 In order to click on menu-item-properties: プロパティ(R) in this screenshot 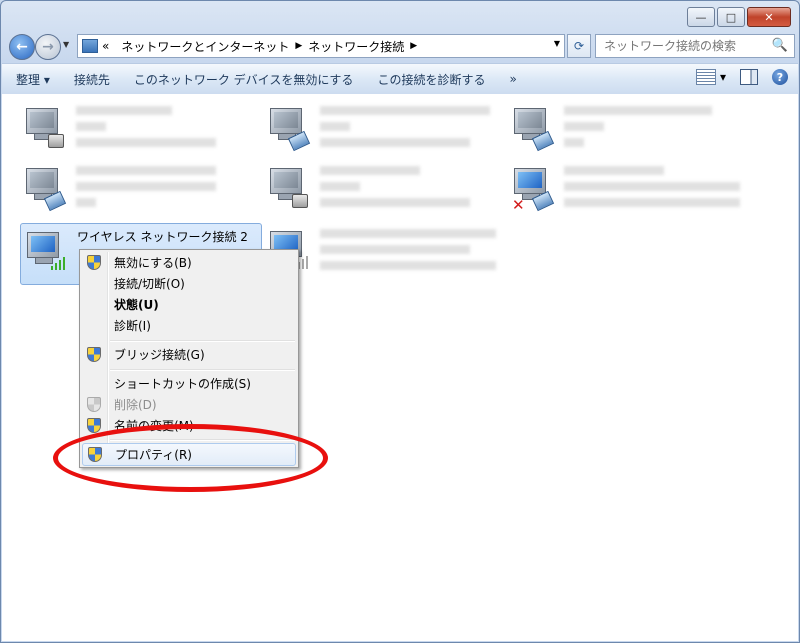, I will do `click(189, 454)`.